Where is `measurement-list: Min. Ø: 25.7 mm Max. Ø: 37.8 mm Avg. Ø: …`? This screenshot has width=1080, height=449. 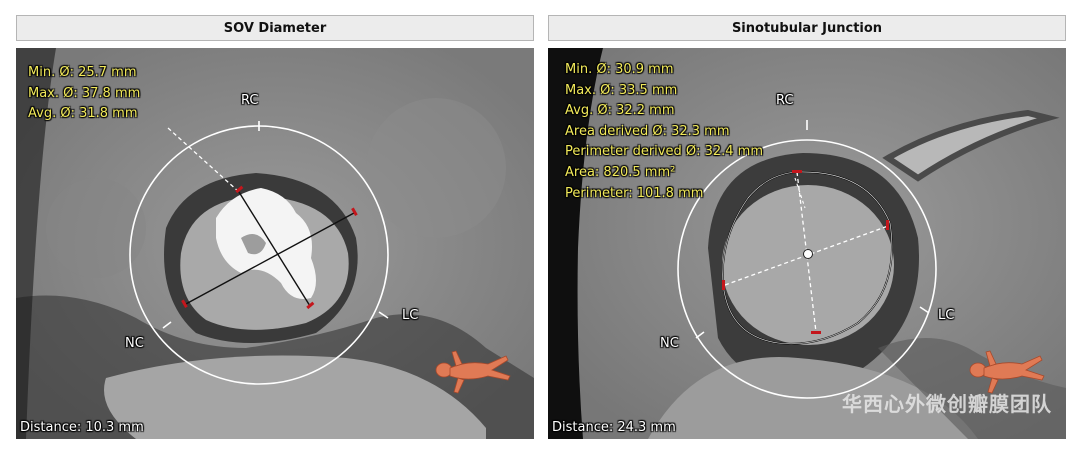
measurement-list: Min. Ø: 25.7 mm Max. Ø: 37.8 mm Avg. Ø: … is located at coordinates (84, 94).